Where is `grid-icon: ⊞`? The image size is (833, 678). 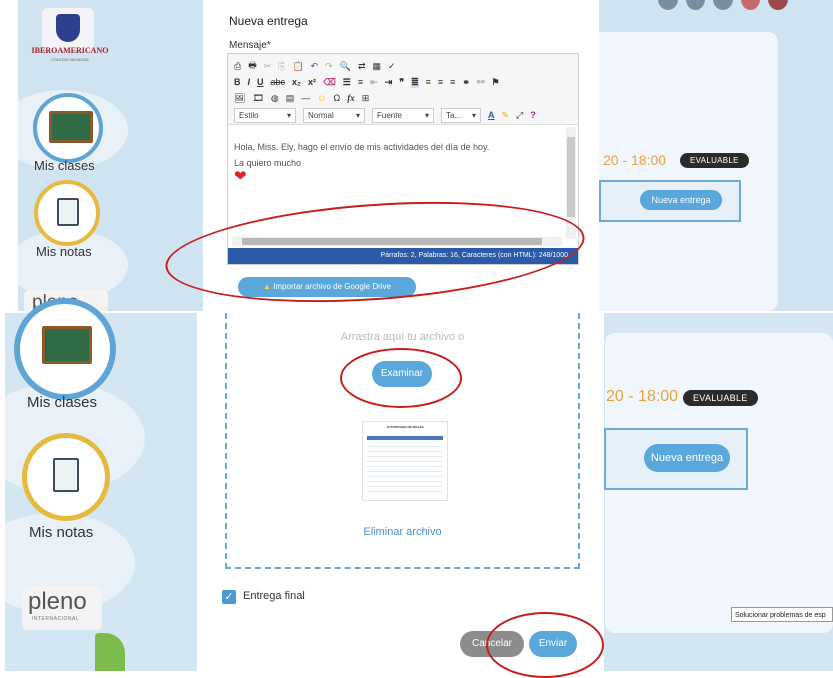 grid-icon: ⊞ is located at coordinates (366, 98).